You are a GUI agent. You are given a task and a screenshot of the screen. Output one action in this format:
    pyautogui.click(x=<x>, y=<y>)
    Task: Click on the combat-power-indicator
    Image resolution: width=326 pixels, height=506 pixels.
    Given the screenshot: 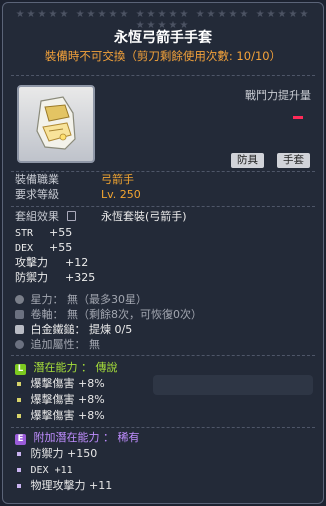 What is the action you would take?
    pyautogui.click(x=298, y=117)
    